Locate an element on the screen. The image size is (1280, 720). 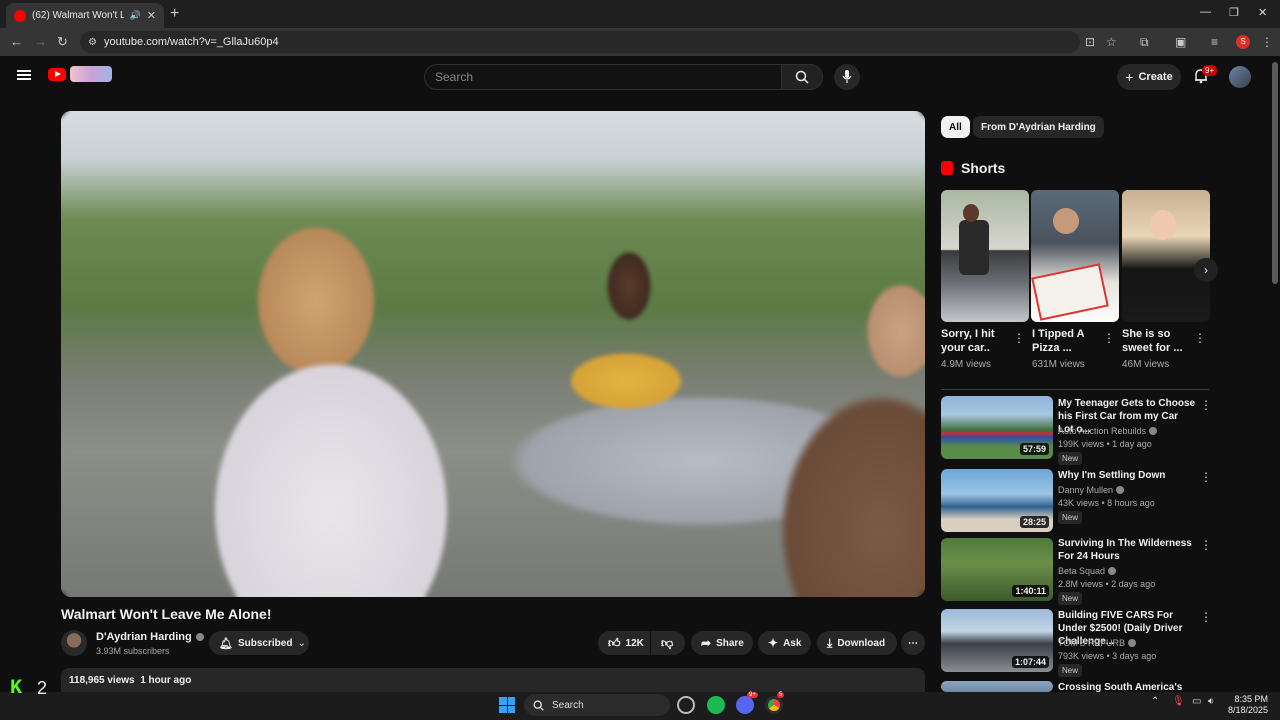
install-app-icon: ⊡ is located at coordinates (1090, 42).